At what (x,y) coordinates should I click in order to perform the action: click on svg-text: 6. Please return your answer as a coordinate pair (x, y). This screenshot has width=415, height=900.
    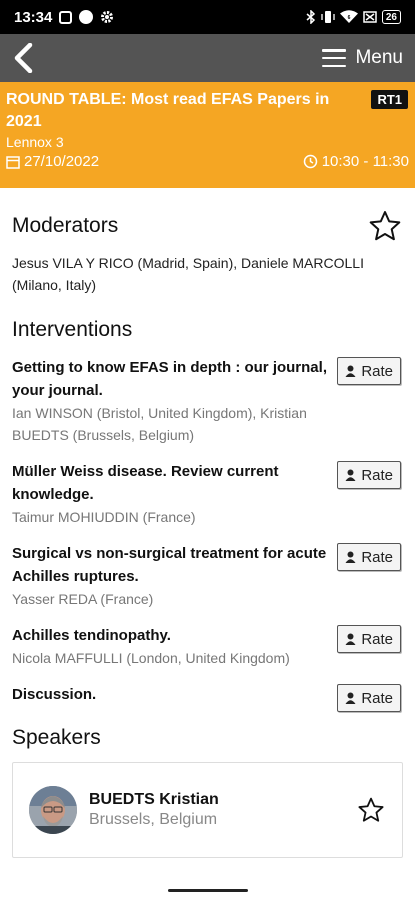
    Looking at the image, I should click on (348, 18).